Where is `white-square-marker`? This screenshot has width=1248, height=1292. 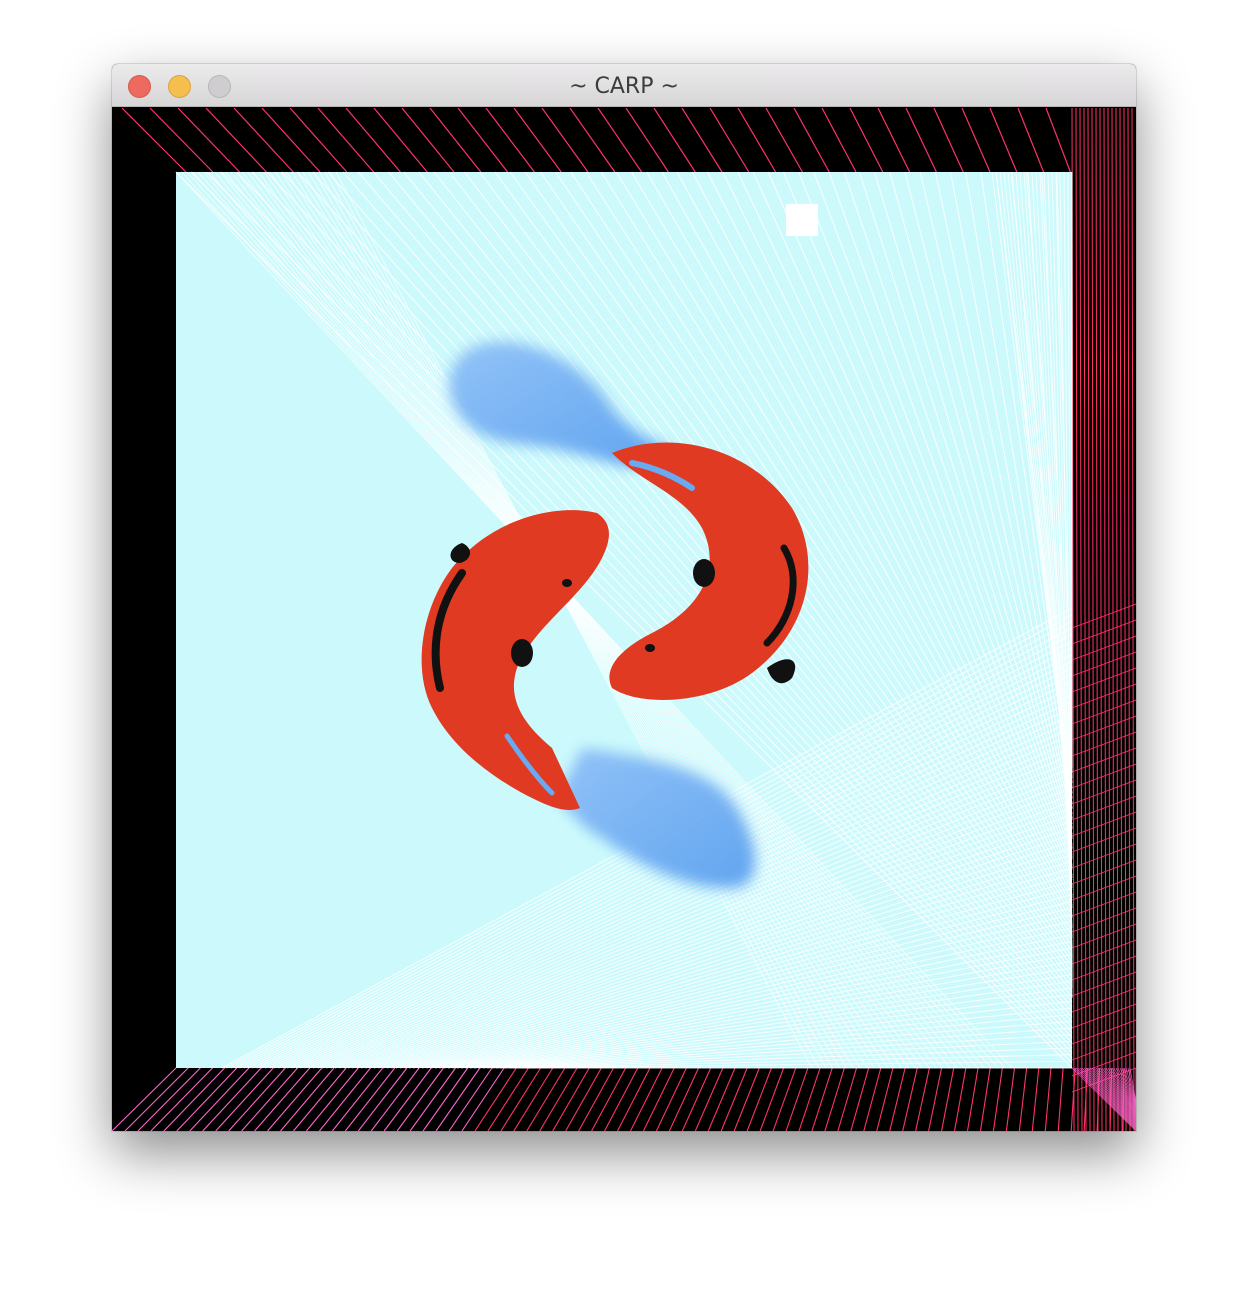
white-square-marker is located at coordinates (802, 220).